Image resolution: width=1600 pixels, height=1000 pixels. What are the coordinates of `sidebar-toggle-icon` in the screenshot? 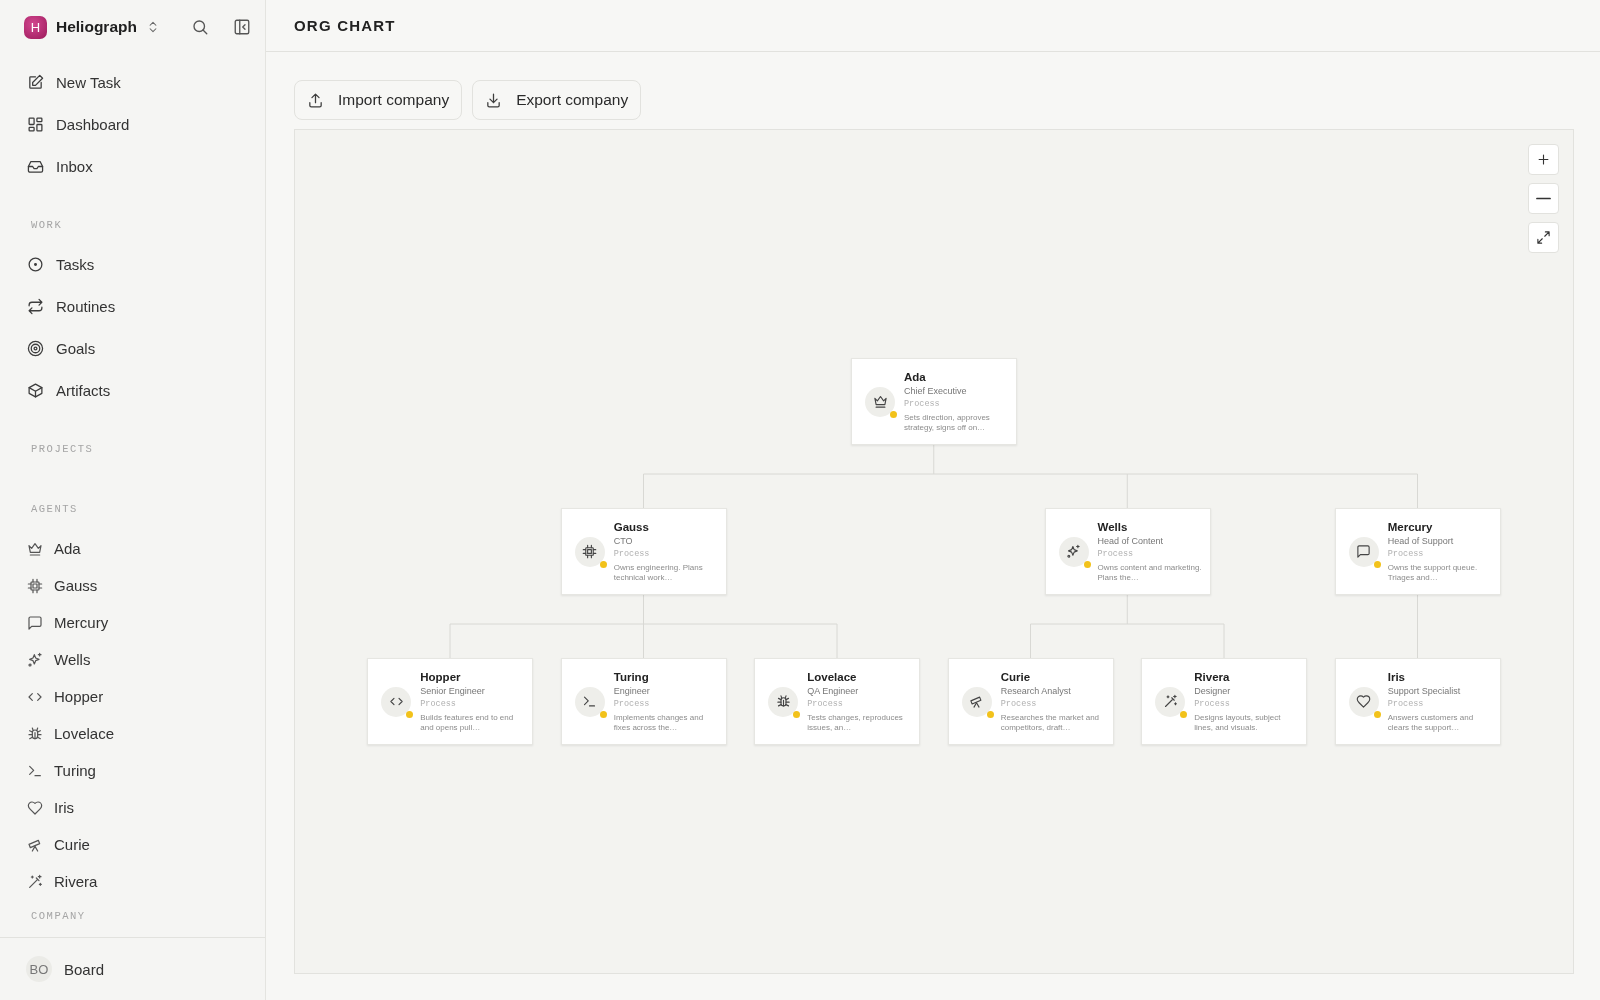 It's located at (242, 27).